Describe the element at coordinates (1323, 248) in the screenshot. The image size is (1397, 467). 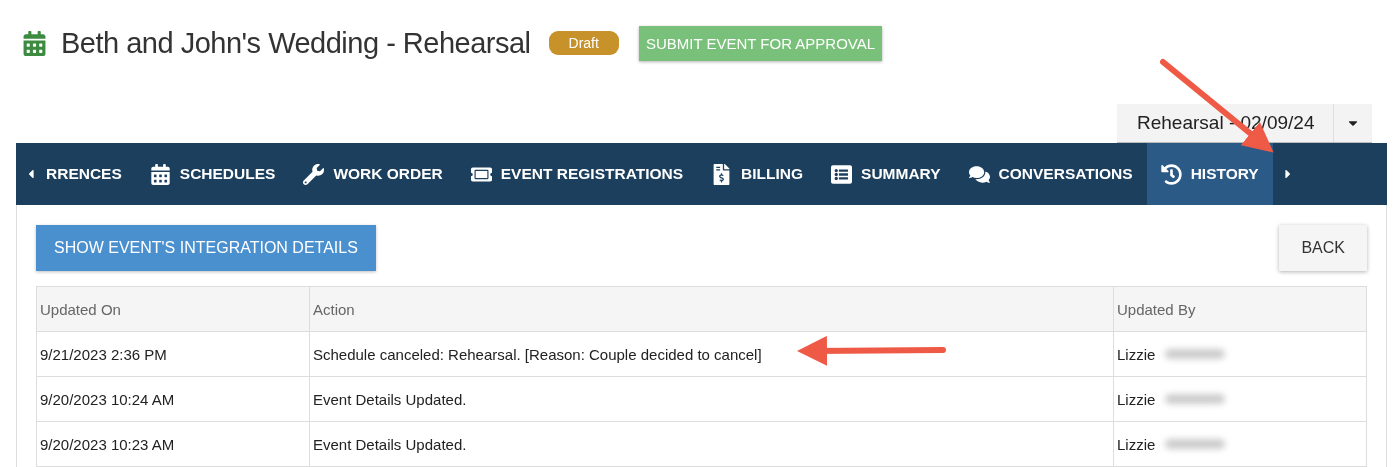
I see `back-button: BACK` at that location.